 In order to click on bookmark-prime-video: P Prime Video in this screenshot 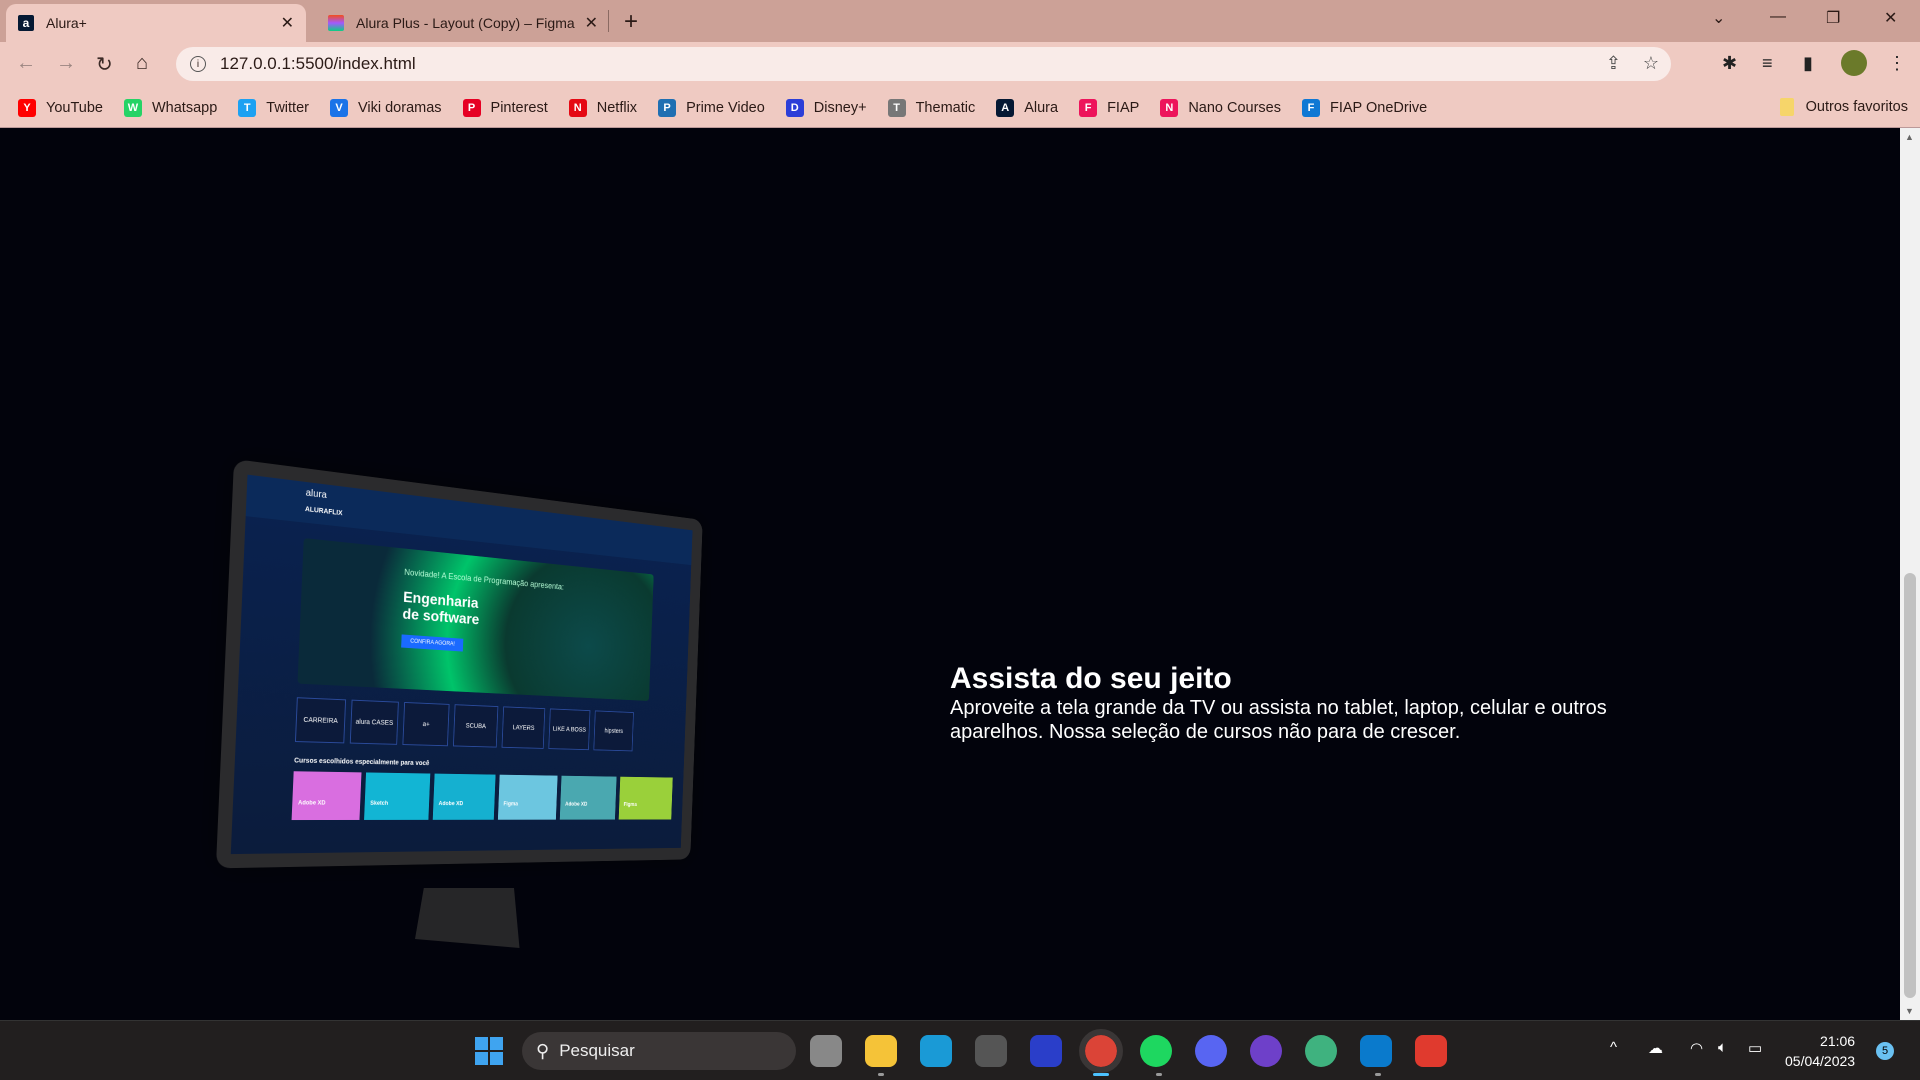, I will do `click(711, 107)`.